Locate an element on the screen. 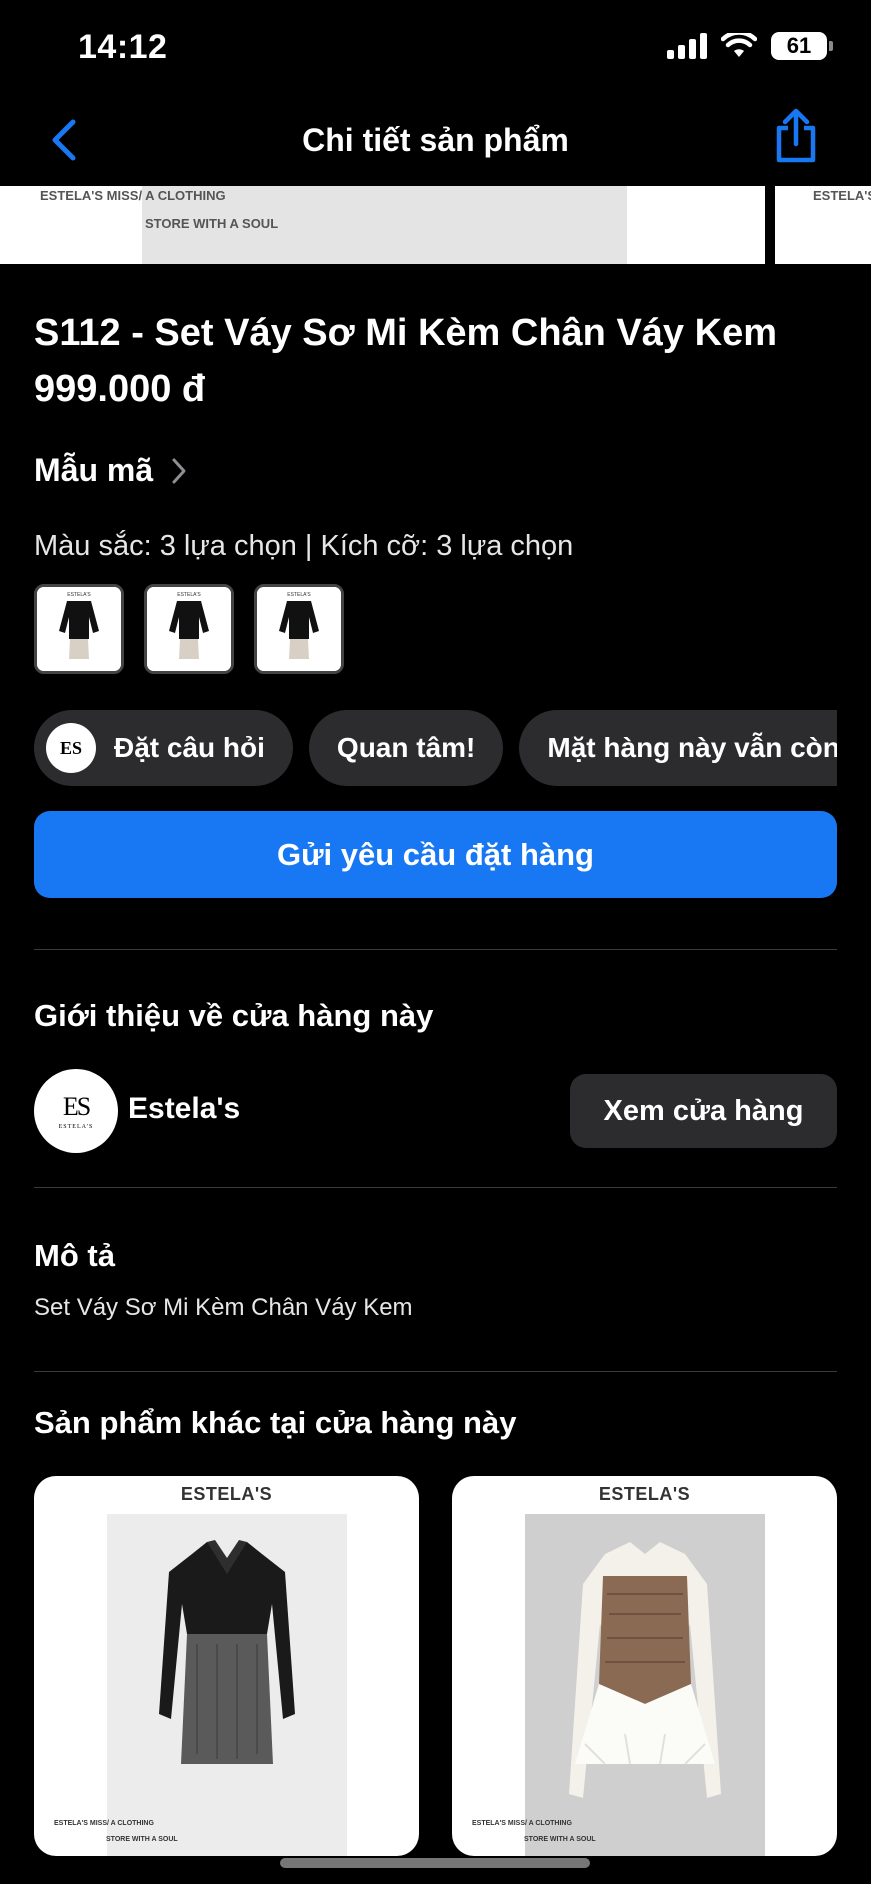  shop-logo-monogram: ES is located at coordinates (76, 1106).